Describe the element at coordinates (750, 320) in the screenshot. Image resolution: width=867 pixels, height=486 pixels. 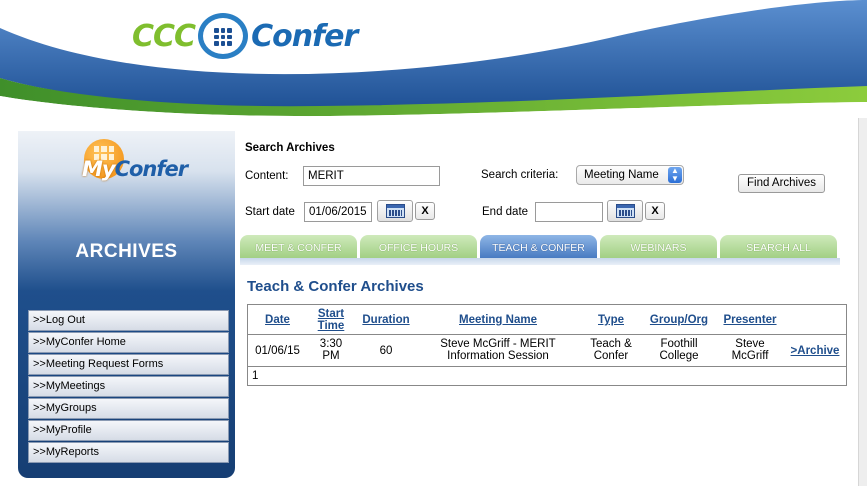
I see `column-header-presenter: Presenter` at that location.